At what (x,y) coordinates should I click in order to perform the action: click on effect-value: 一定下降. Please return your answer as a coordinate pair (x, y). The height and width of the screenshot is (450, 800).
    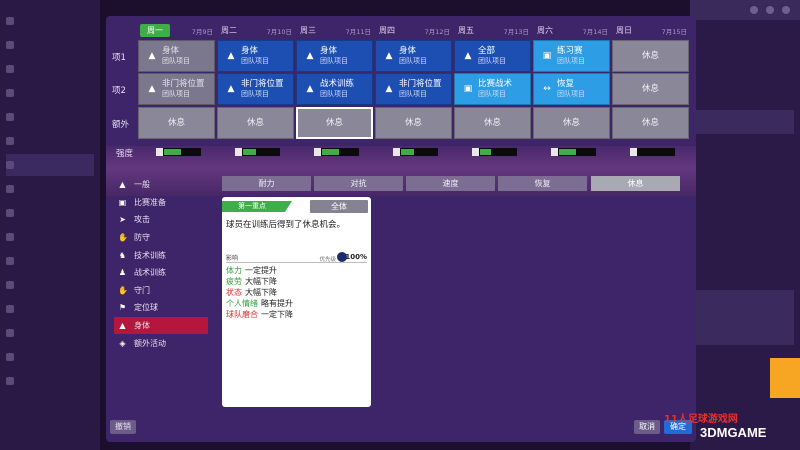
    Looking at the image, I should click on (277, 314).